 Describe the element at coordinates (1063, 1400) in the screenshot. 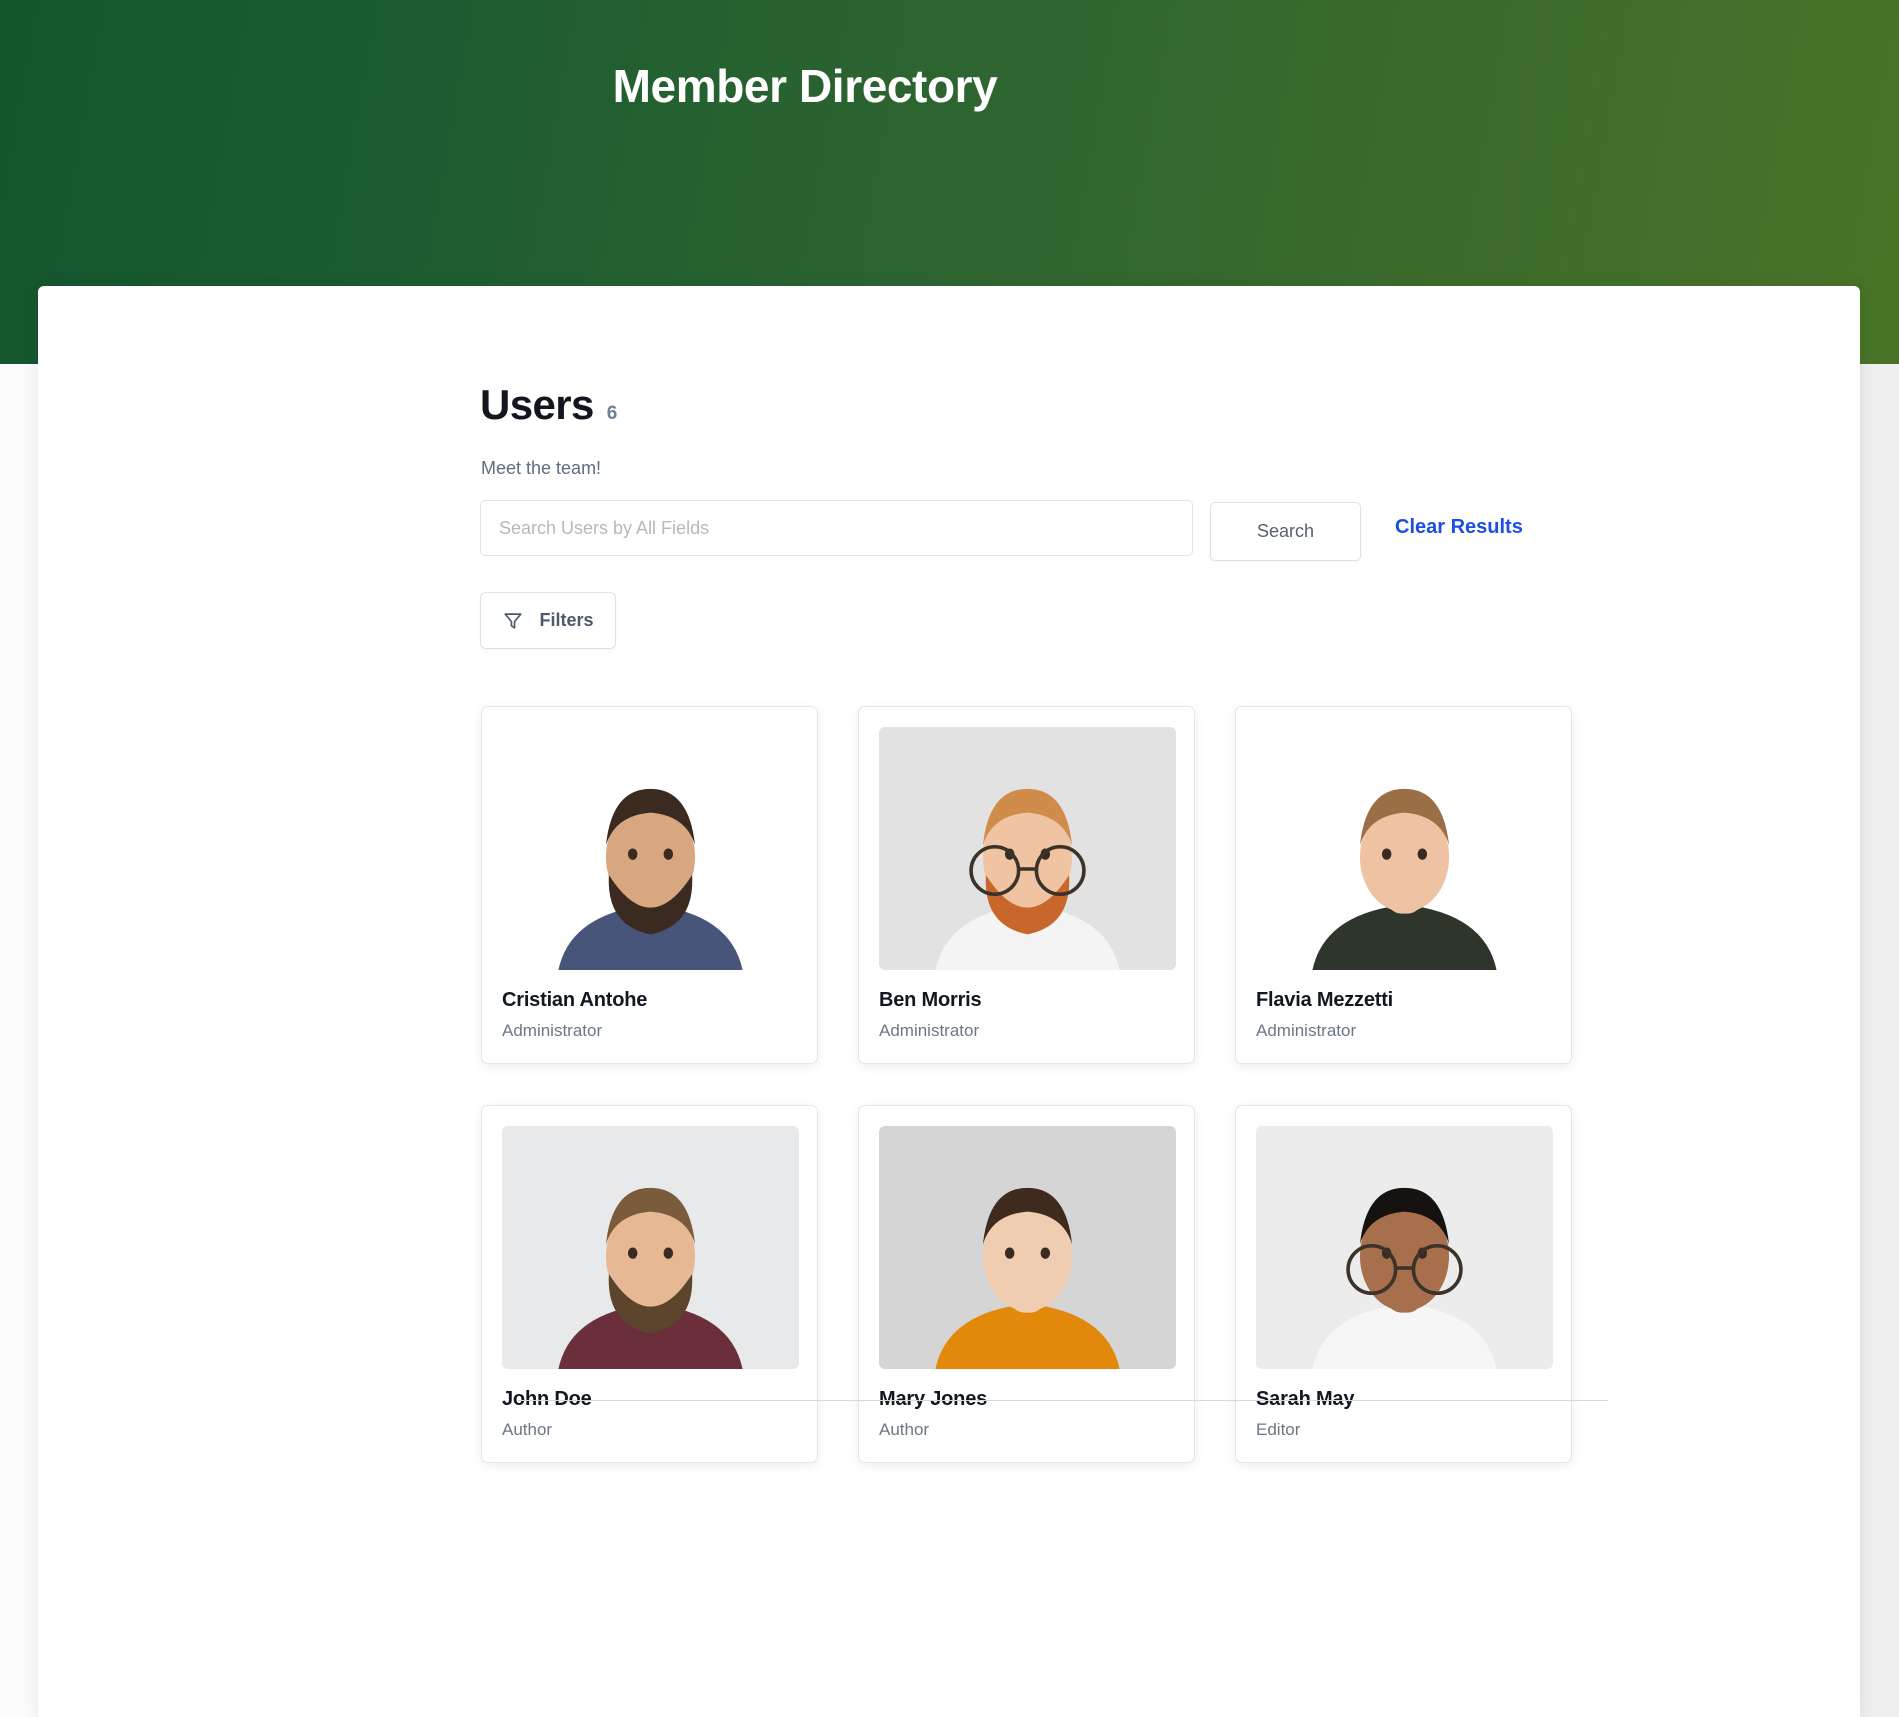

I see `section-divider` at that location.